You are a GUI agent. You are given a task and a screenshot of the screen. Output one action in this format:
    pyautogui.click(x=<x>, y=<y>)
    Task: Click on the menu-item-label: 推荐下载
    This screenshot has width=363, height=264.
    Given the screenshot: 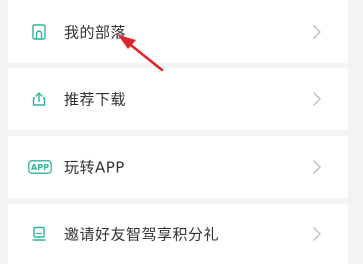 What is the action you would take?
    pyautogui.click(x=95, y=99)
    